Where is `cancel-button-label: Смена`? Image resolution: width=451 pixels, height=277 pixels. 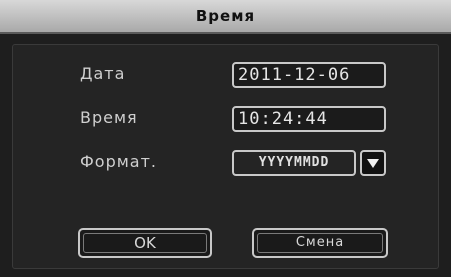 cancel-button-label: Смена is located at coordinates (320, 242).